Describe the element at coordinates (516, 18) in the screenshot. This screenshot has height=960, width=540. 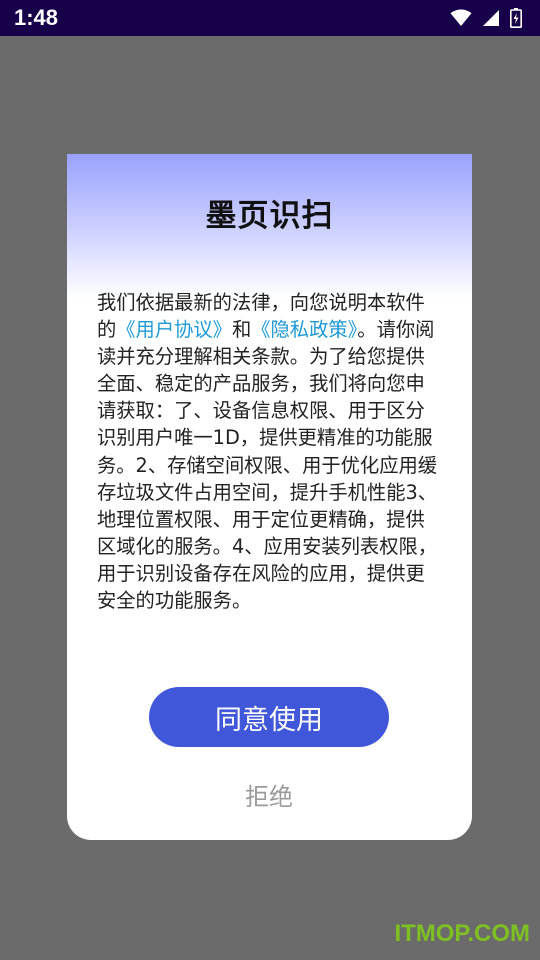
I see `battery-charging-icon` at that location.